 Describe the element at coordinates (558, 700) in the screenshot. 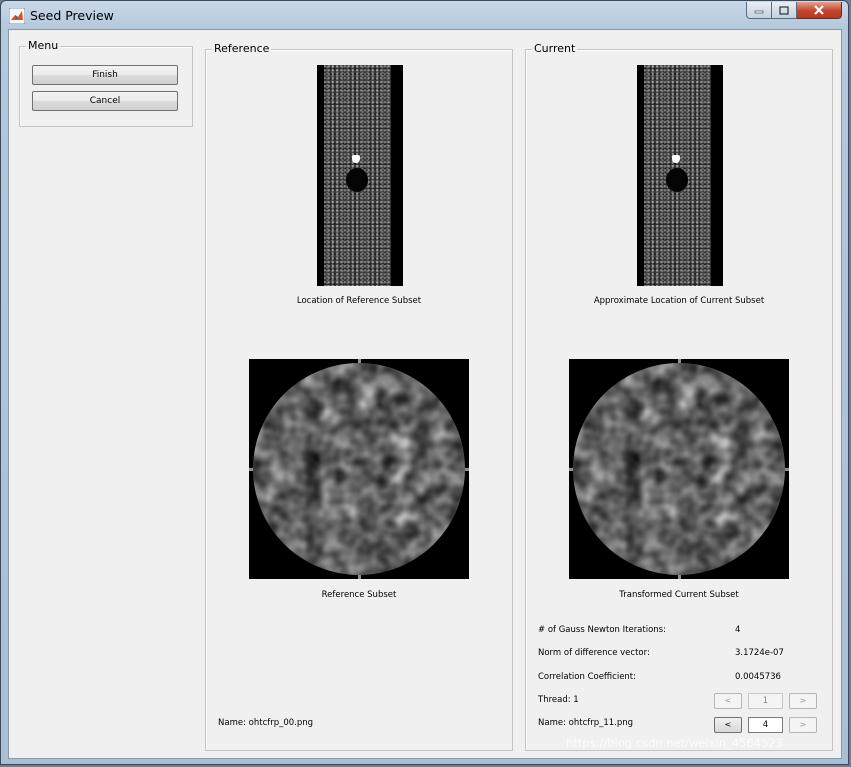

I see `thread-label: Thread: 1` at that location.